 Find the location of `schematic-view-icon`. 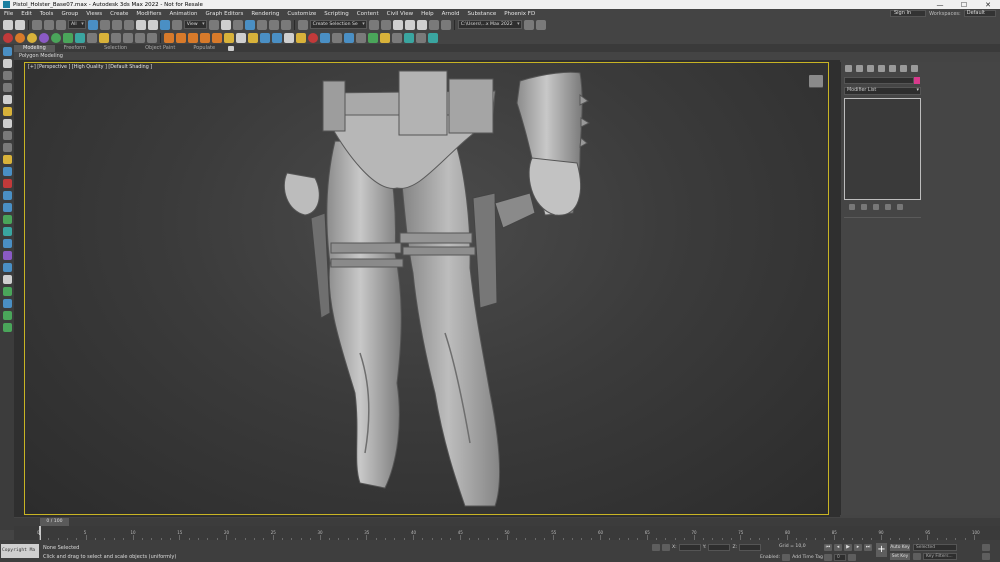

schematic-view-icon is located at coordinates (445, 24).